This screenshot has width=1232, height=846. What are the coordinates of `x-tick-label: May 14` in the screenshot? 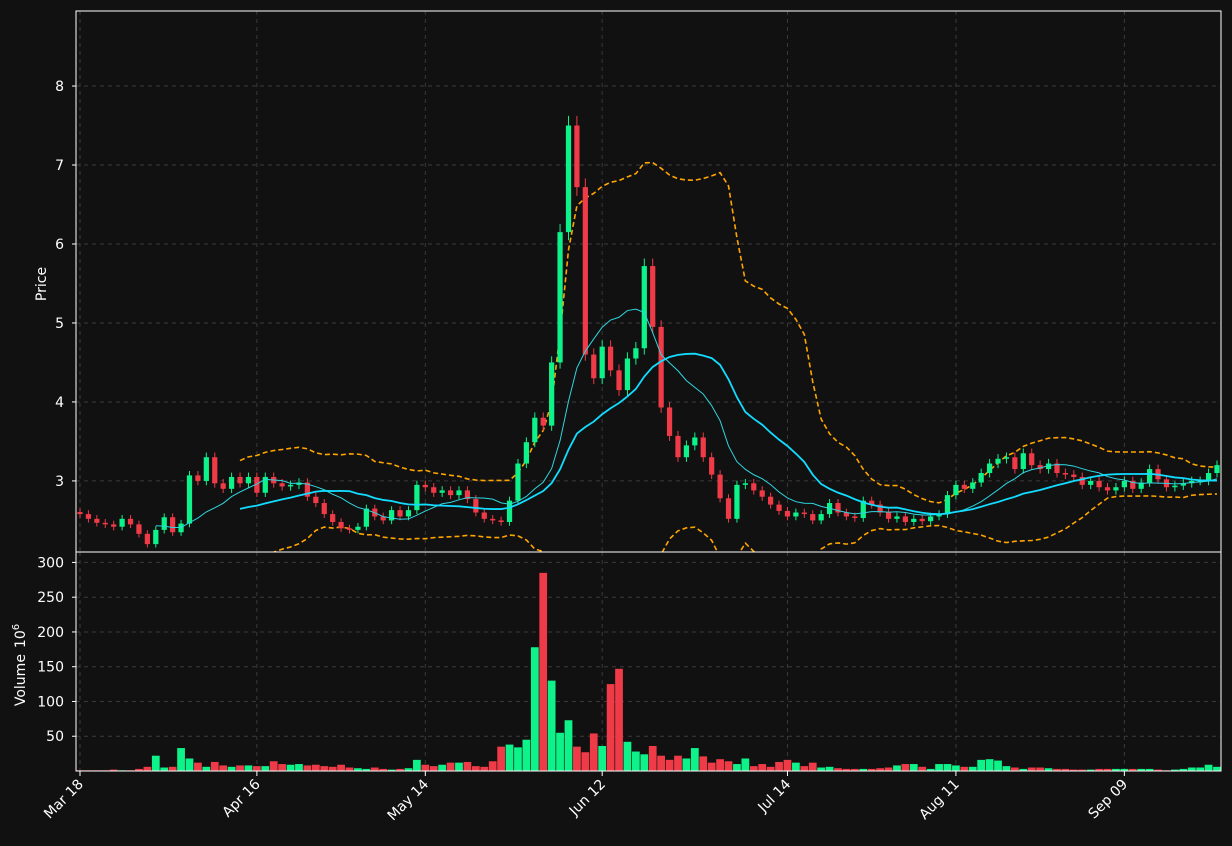 It's located at (409, 800).